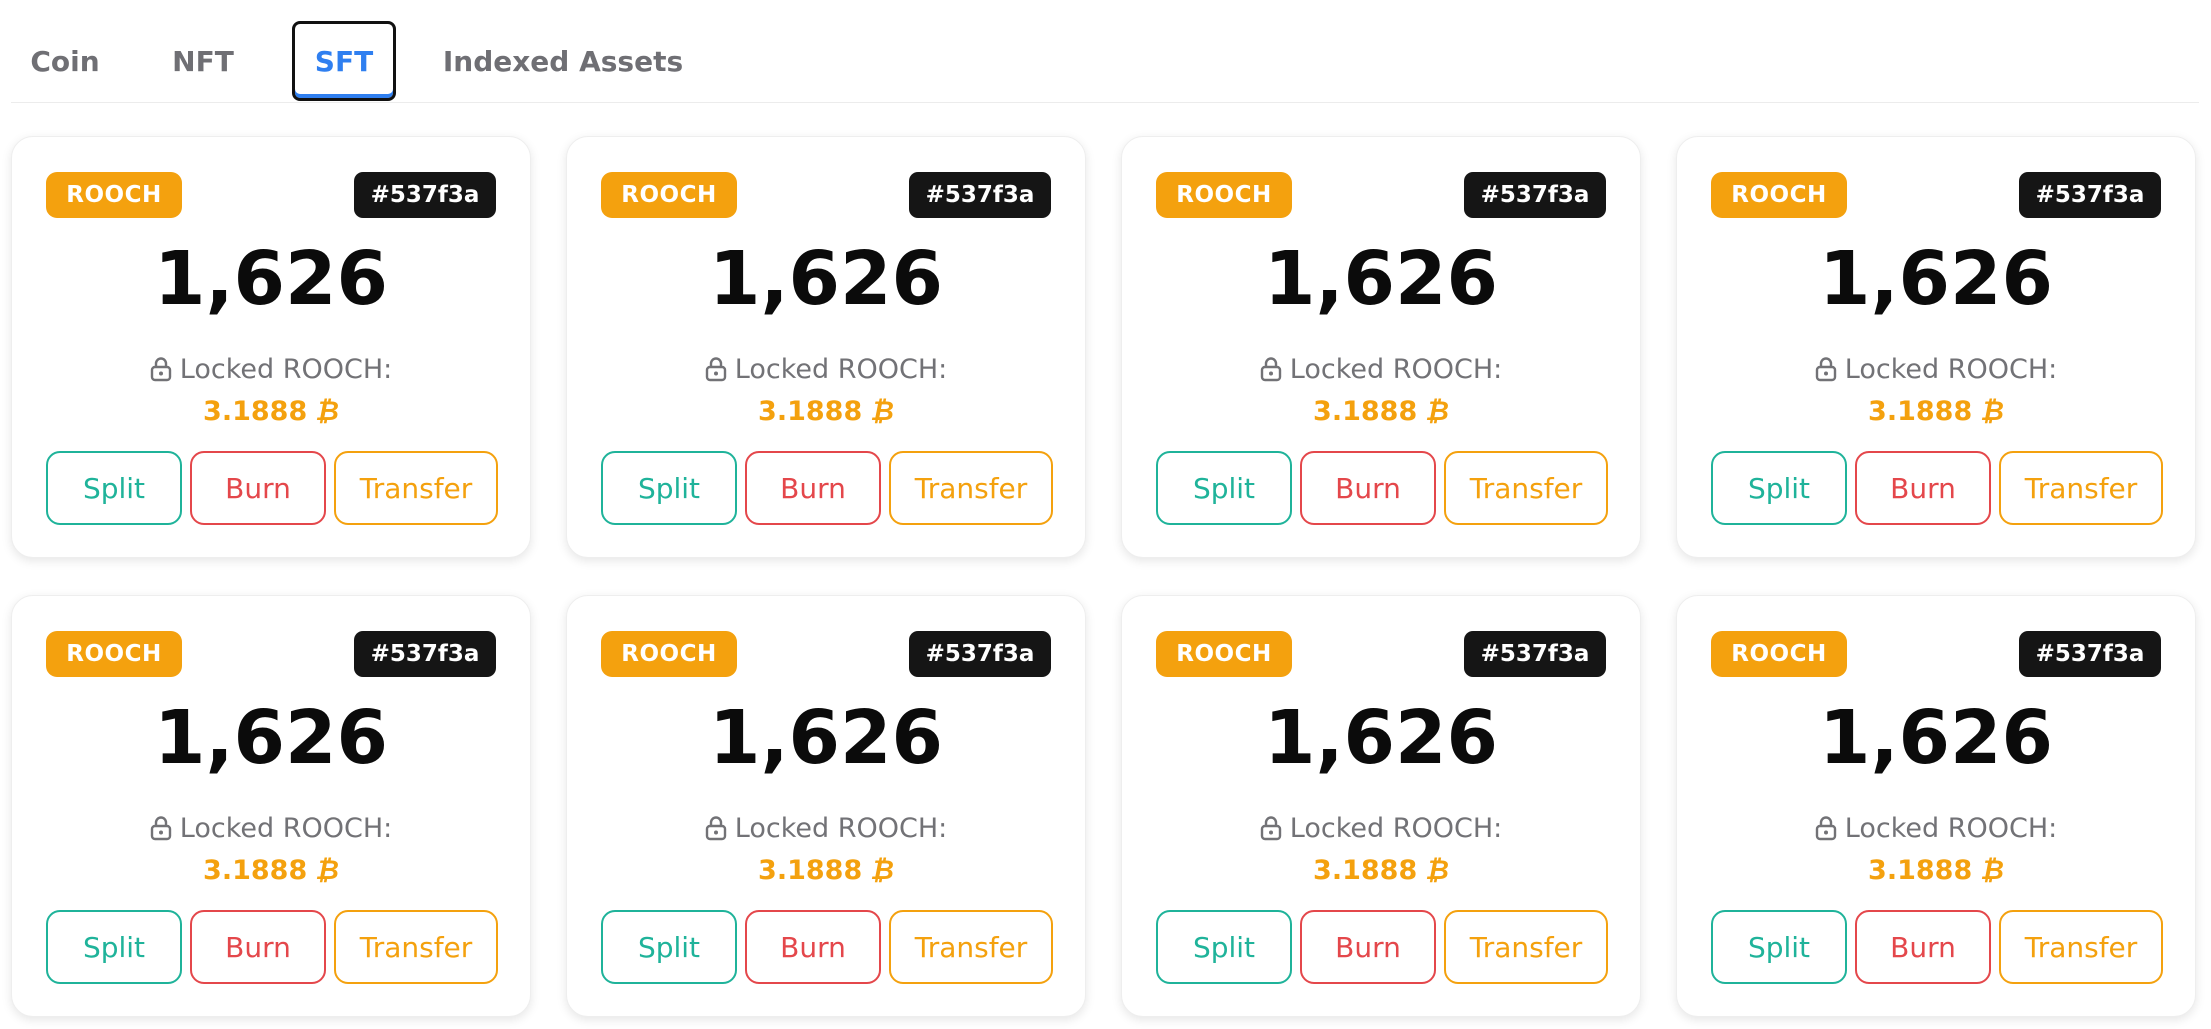 This screenshot has height=1029, width=2211. Describe the element at coordinates (203, 61) in the screenshot. I see `tab-nft: NFT` at that location.